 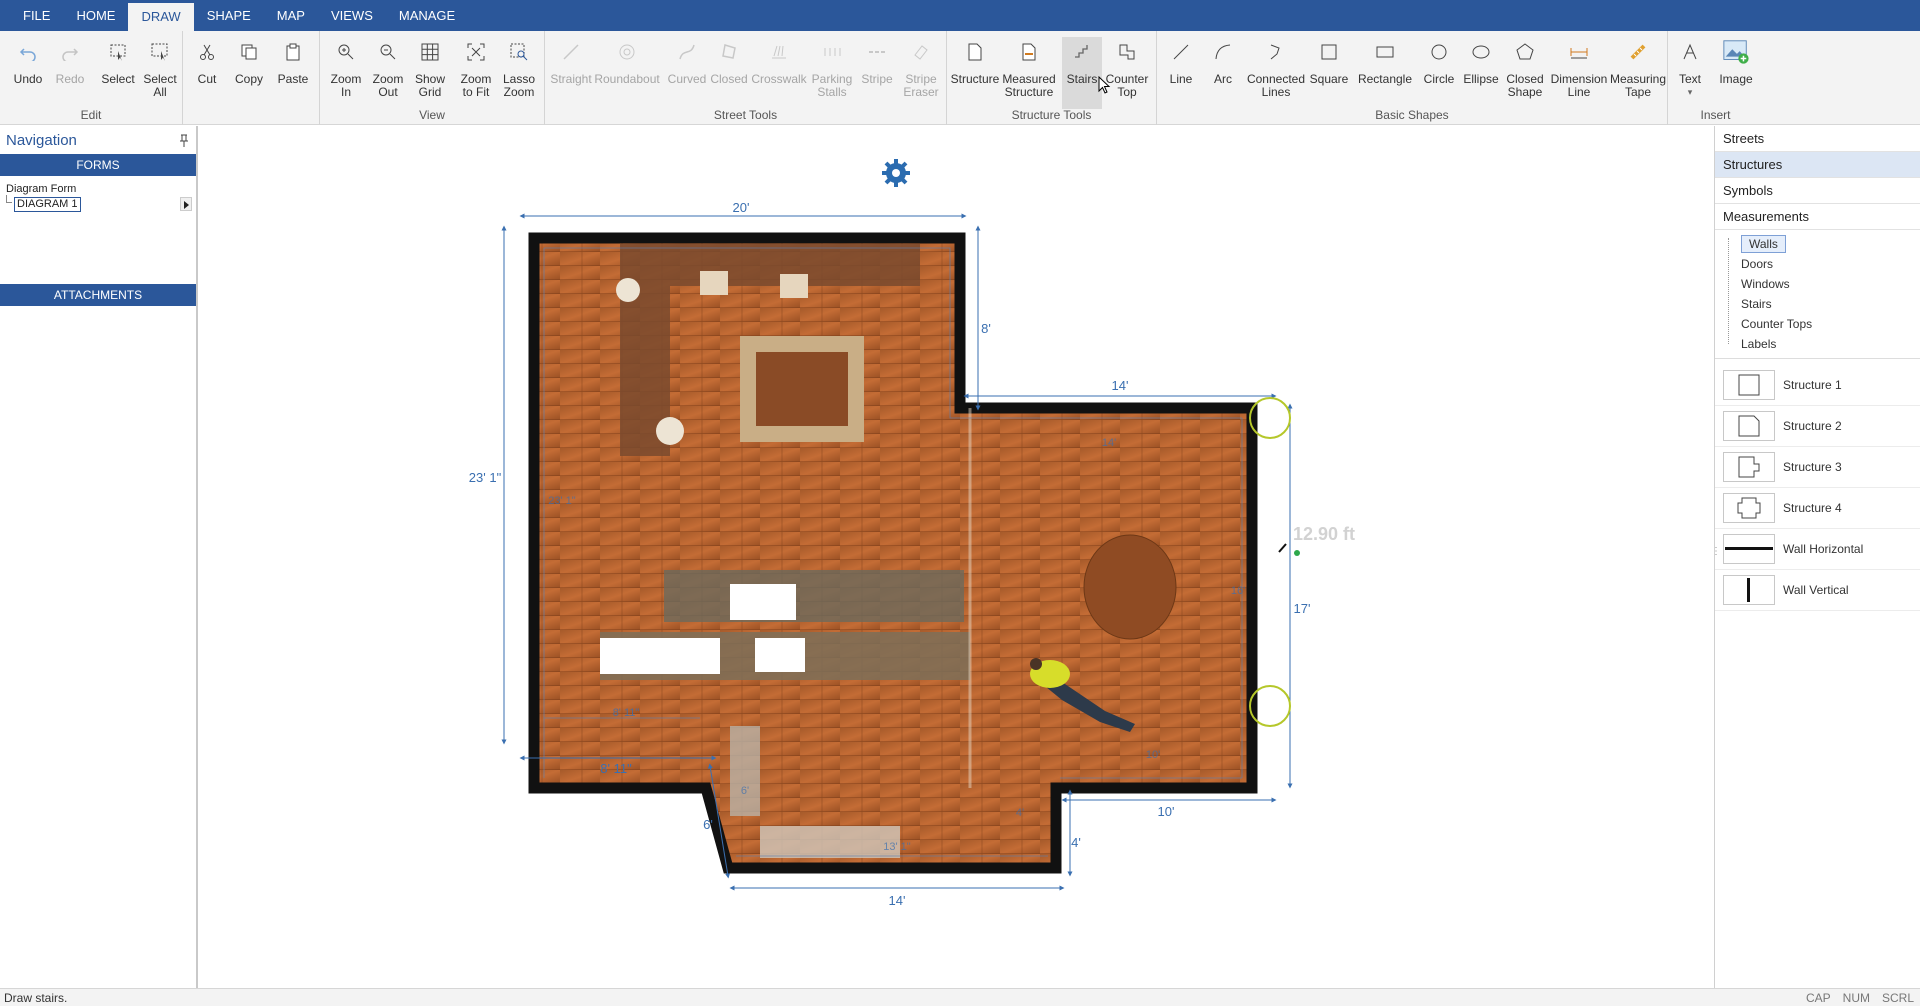 What do you see at coordinates (346, 73) in the screenshot?
I see `zoom-in-button: Zoom In` at bounding box center [346, 73].